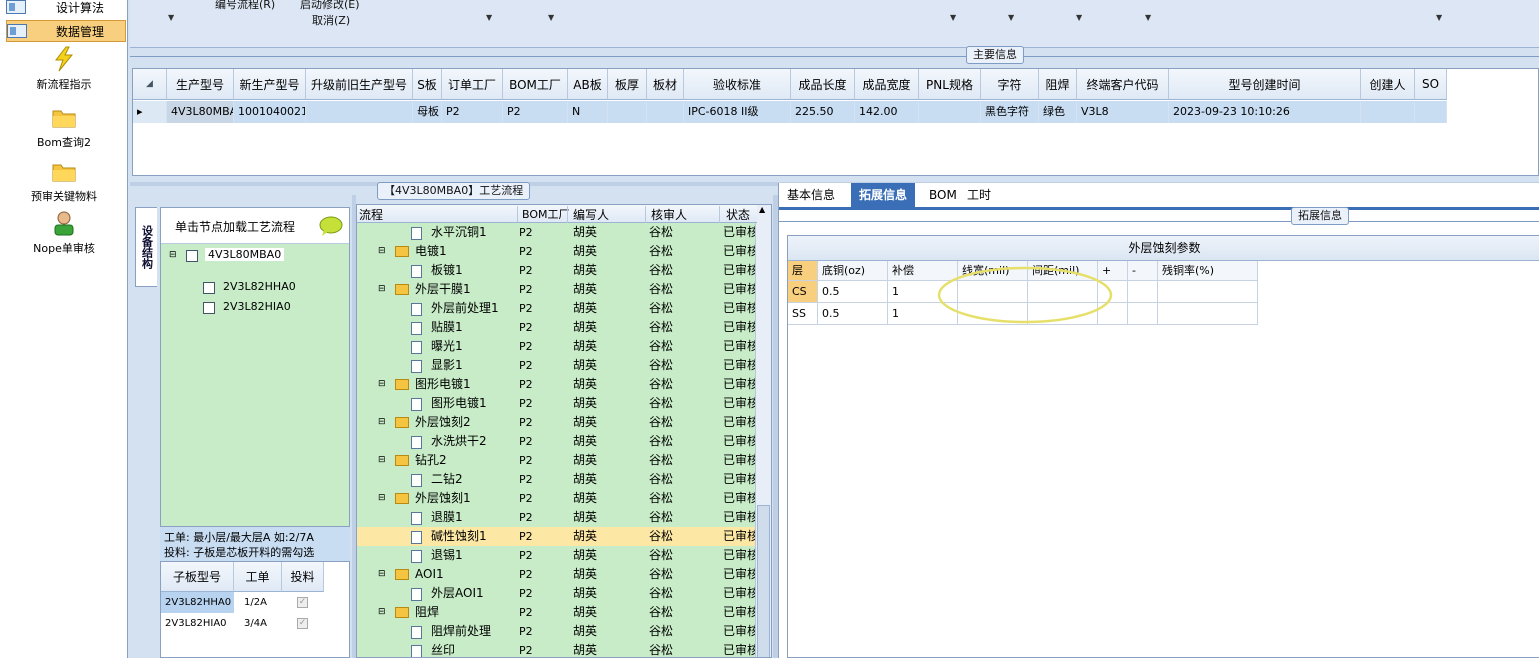 The height and width of the screenshot is (658, 1539). I want to click on main-info-cell: 4V3L80MBA0, so click(200, 112).